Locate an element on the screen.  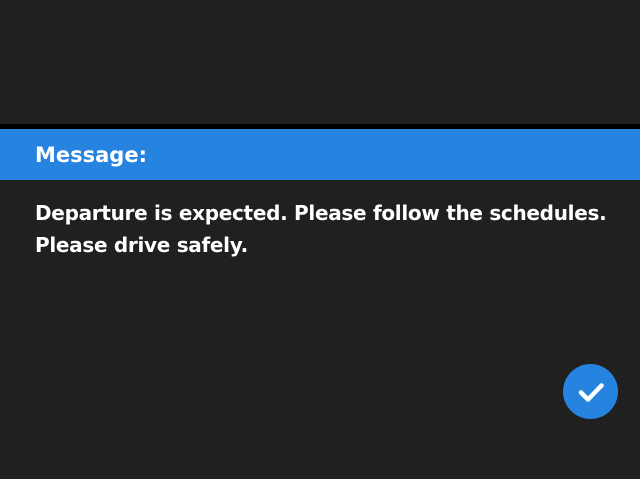
message-header: Message: is located at coordinates (320, 154).